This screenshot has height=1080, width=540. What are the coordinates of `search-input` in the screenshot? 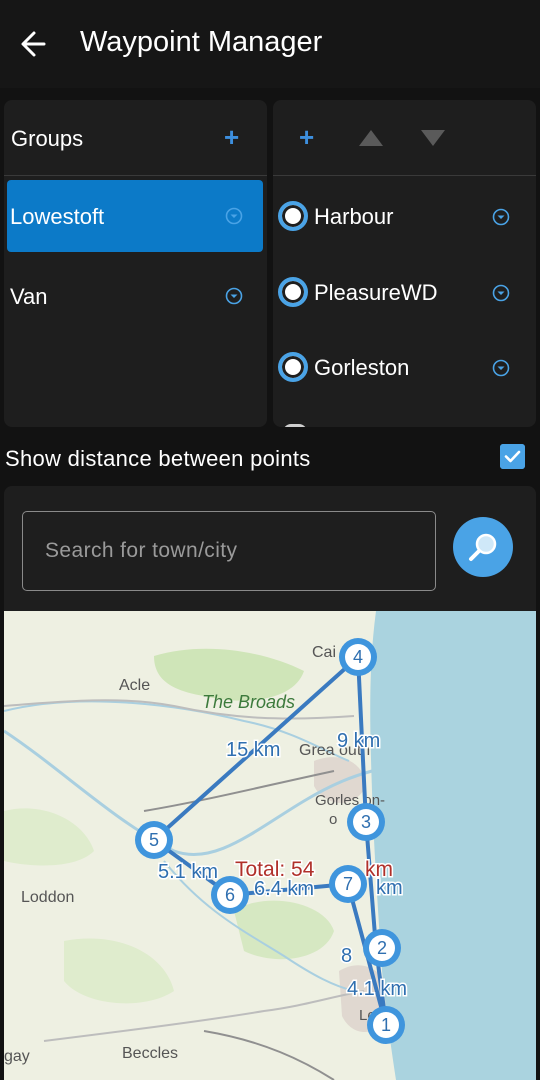 It's located at (229, 551).